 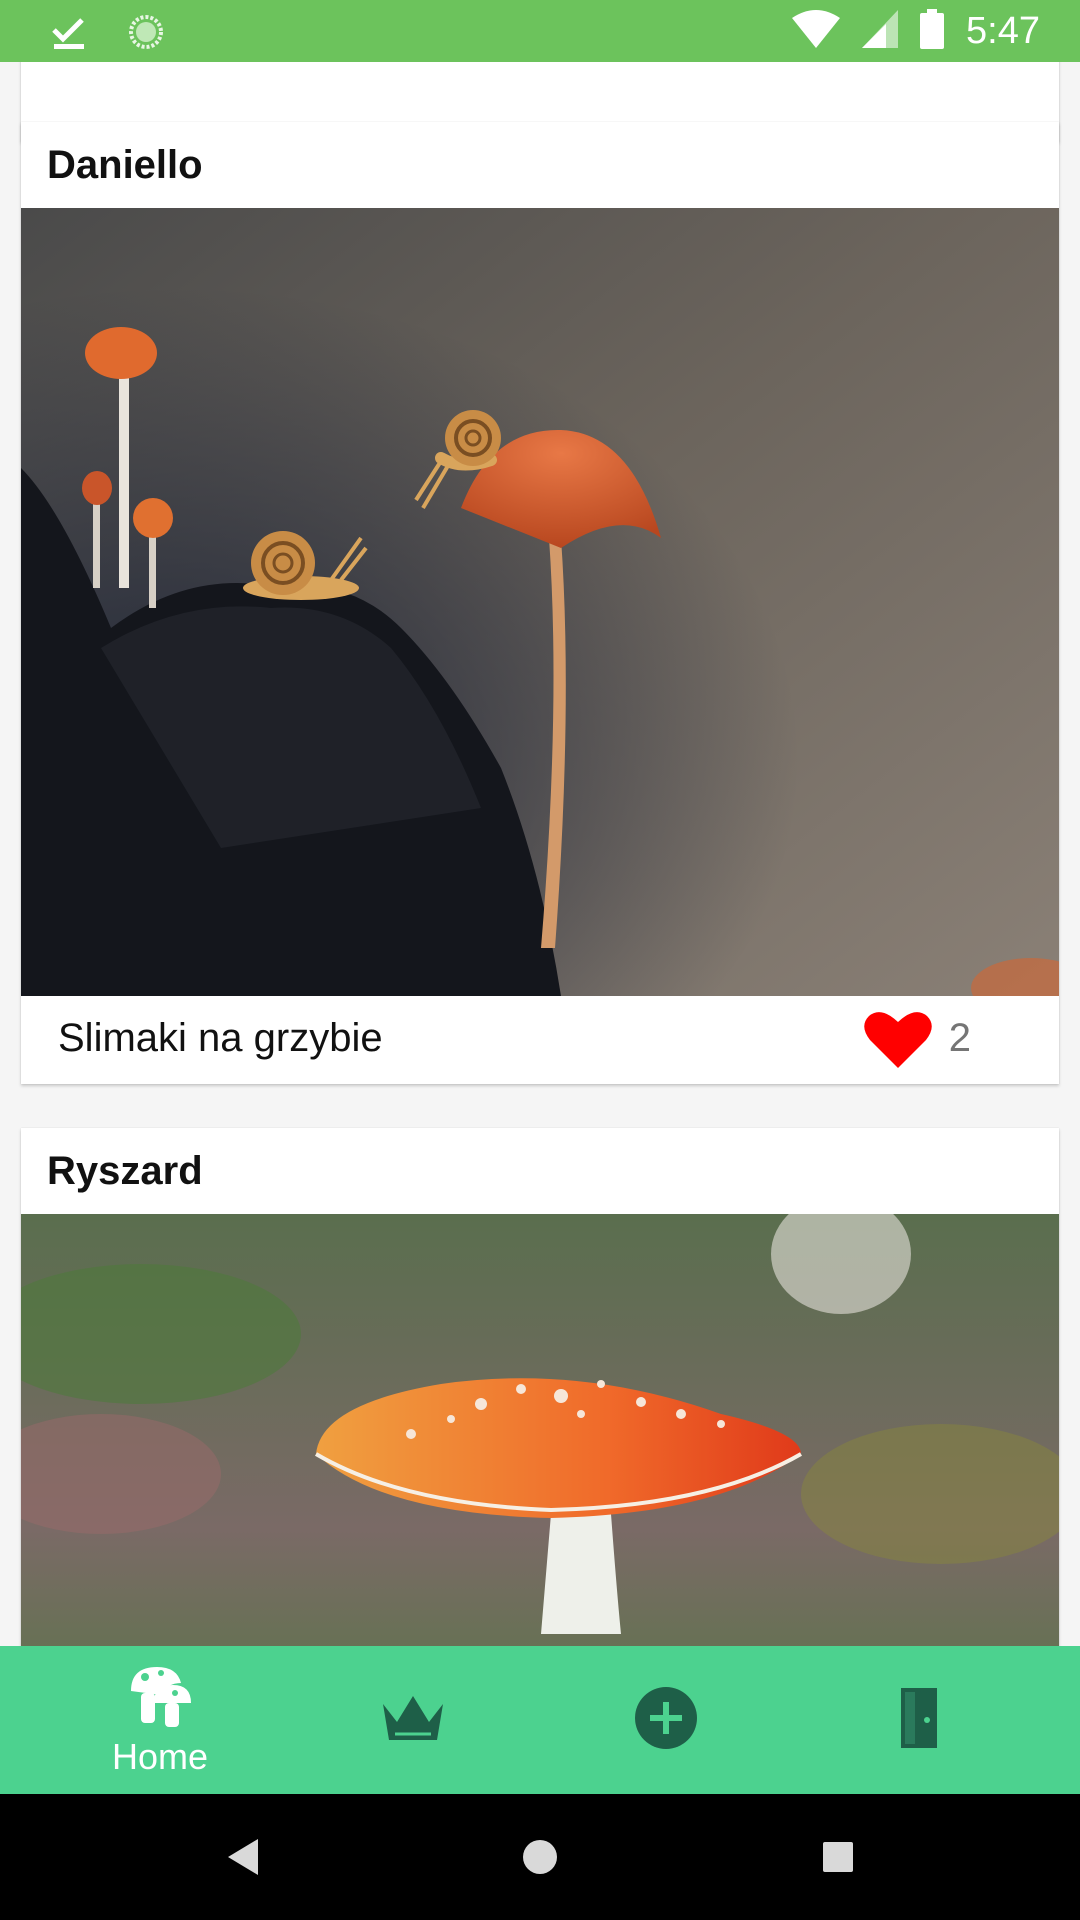 What do you see at coordinates (838, 1857) in the screenshot?
I see `recents-square-icon` at bounding box center [838, 1857].